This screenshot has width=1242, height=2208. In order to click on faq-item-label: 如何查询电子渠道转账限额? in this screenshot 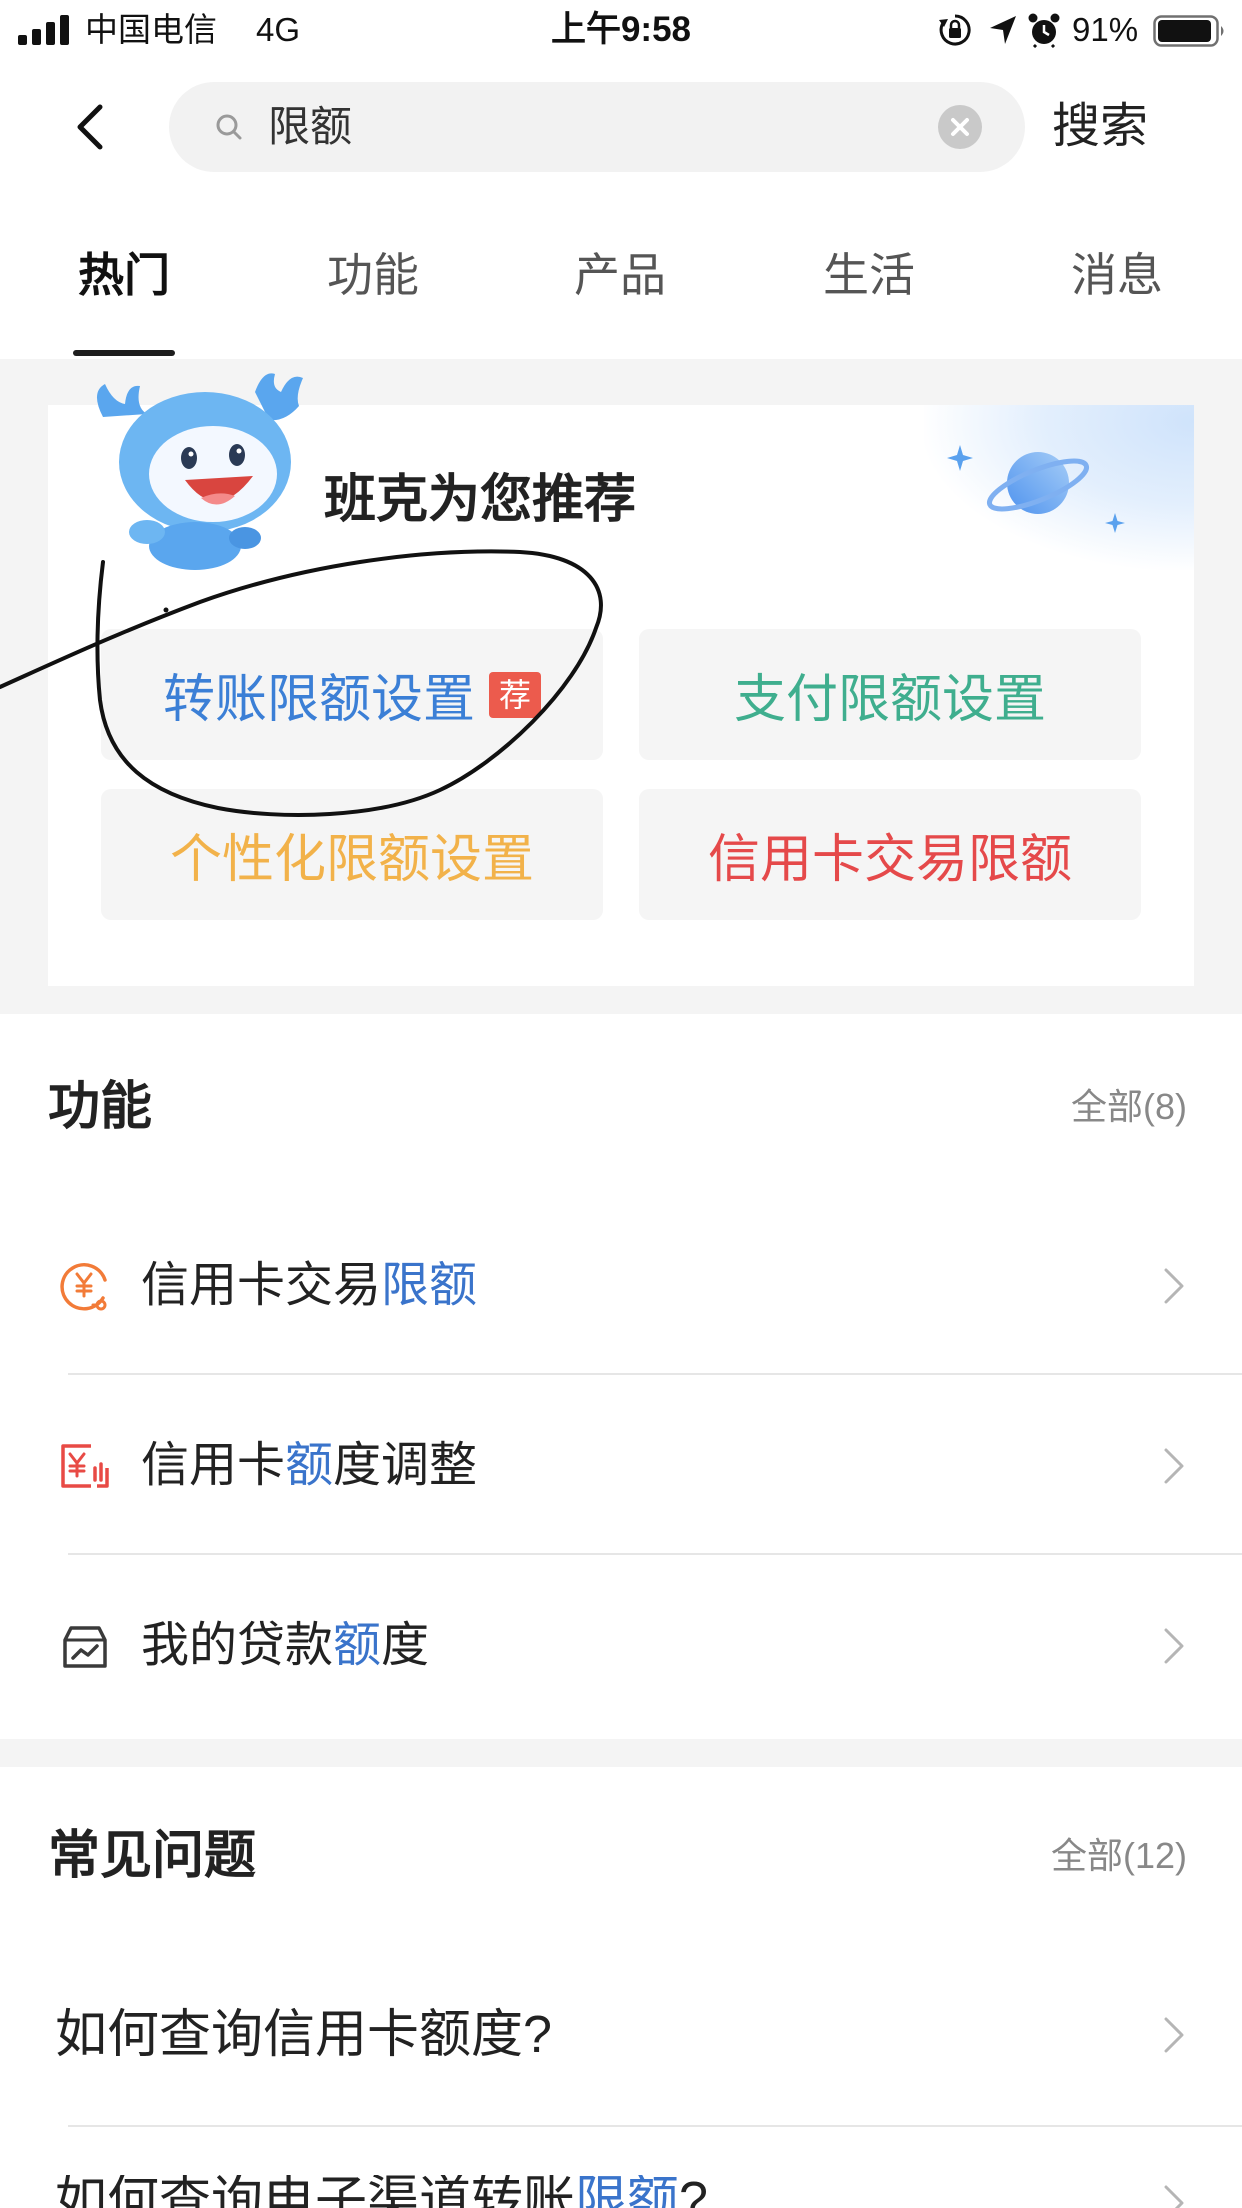, I will do `click(381, 2191)`.